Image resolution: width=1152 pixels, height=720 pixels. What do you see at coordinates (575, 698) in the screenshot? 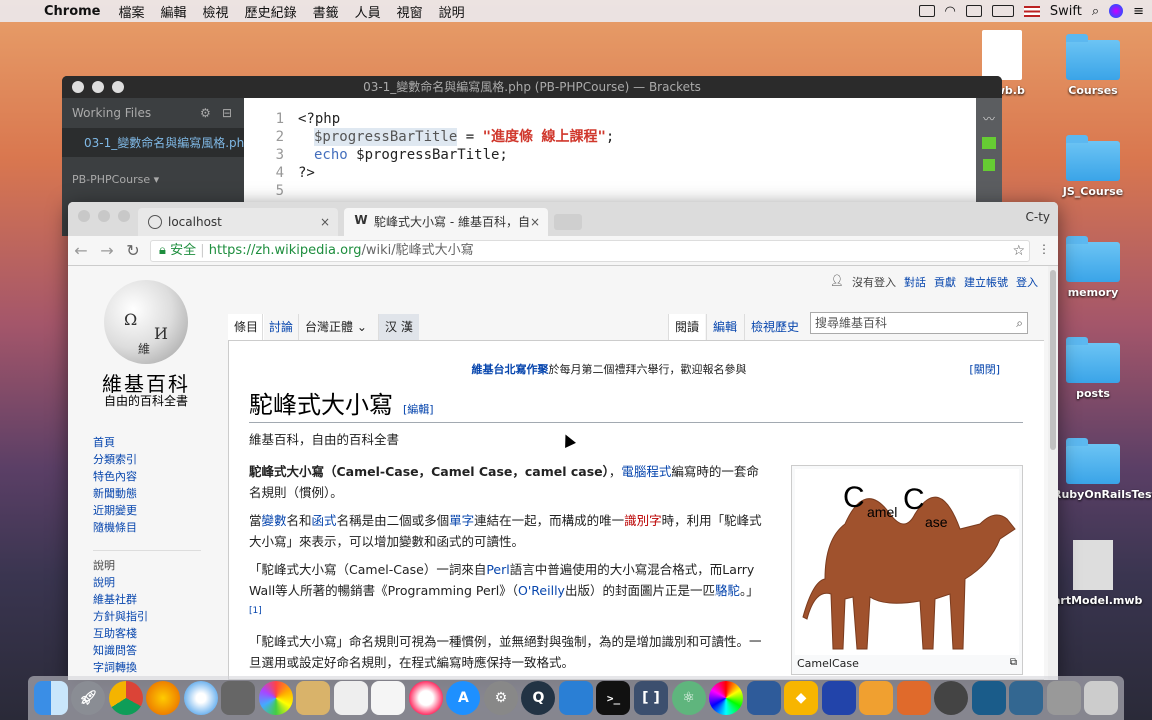
I see `xcode-icon` at bounding box center [575, 698].